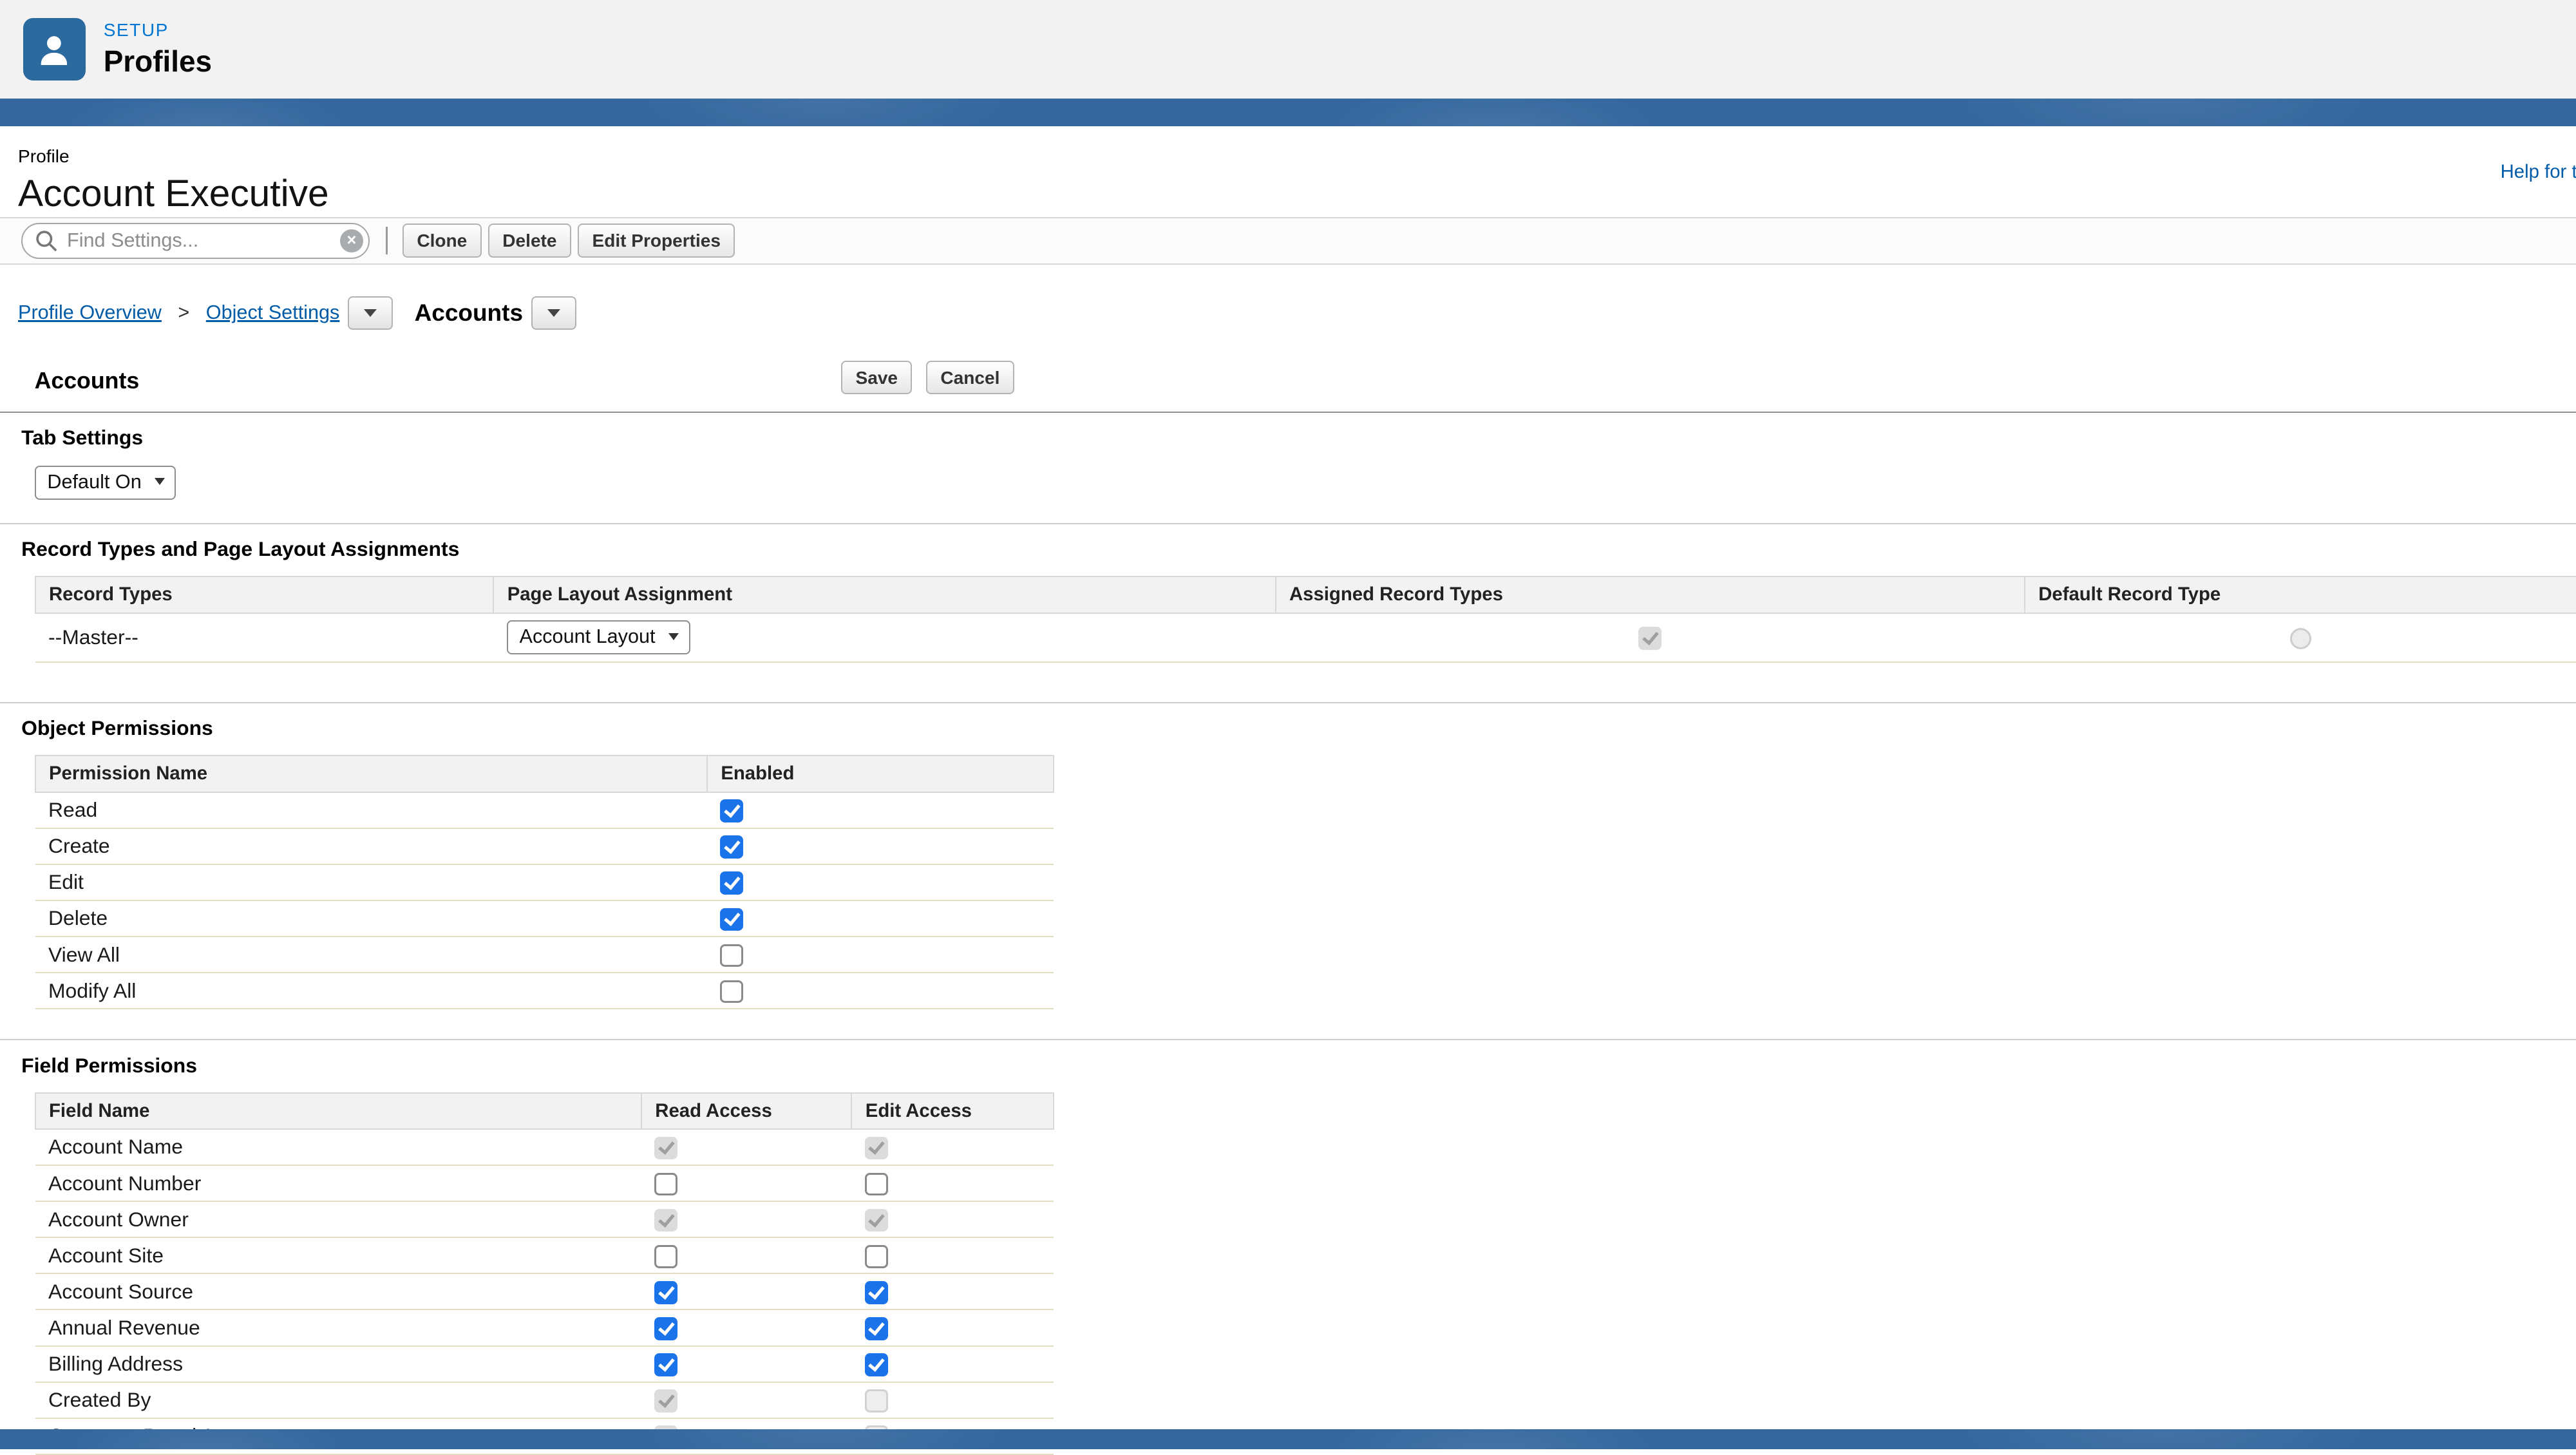 The height and width of the screenshot is (1455, 2576). Describe the element at coordinates (264, 638) in the screenshot. I see `record-type-name-cell: --Master--` at that location.